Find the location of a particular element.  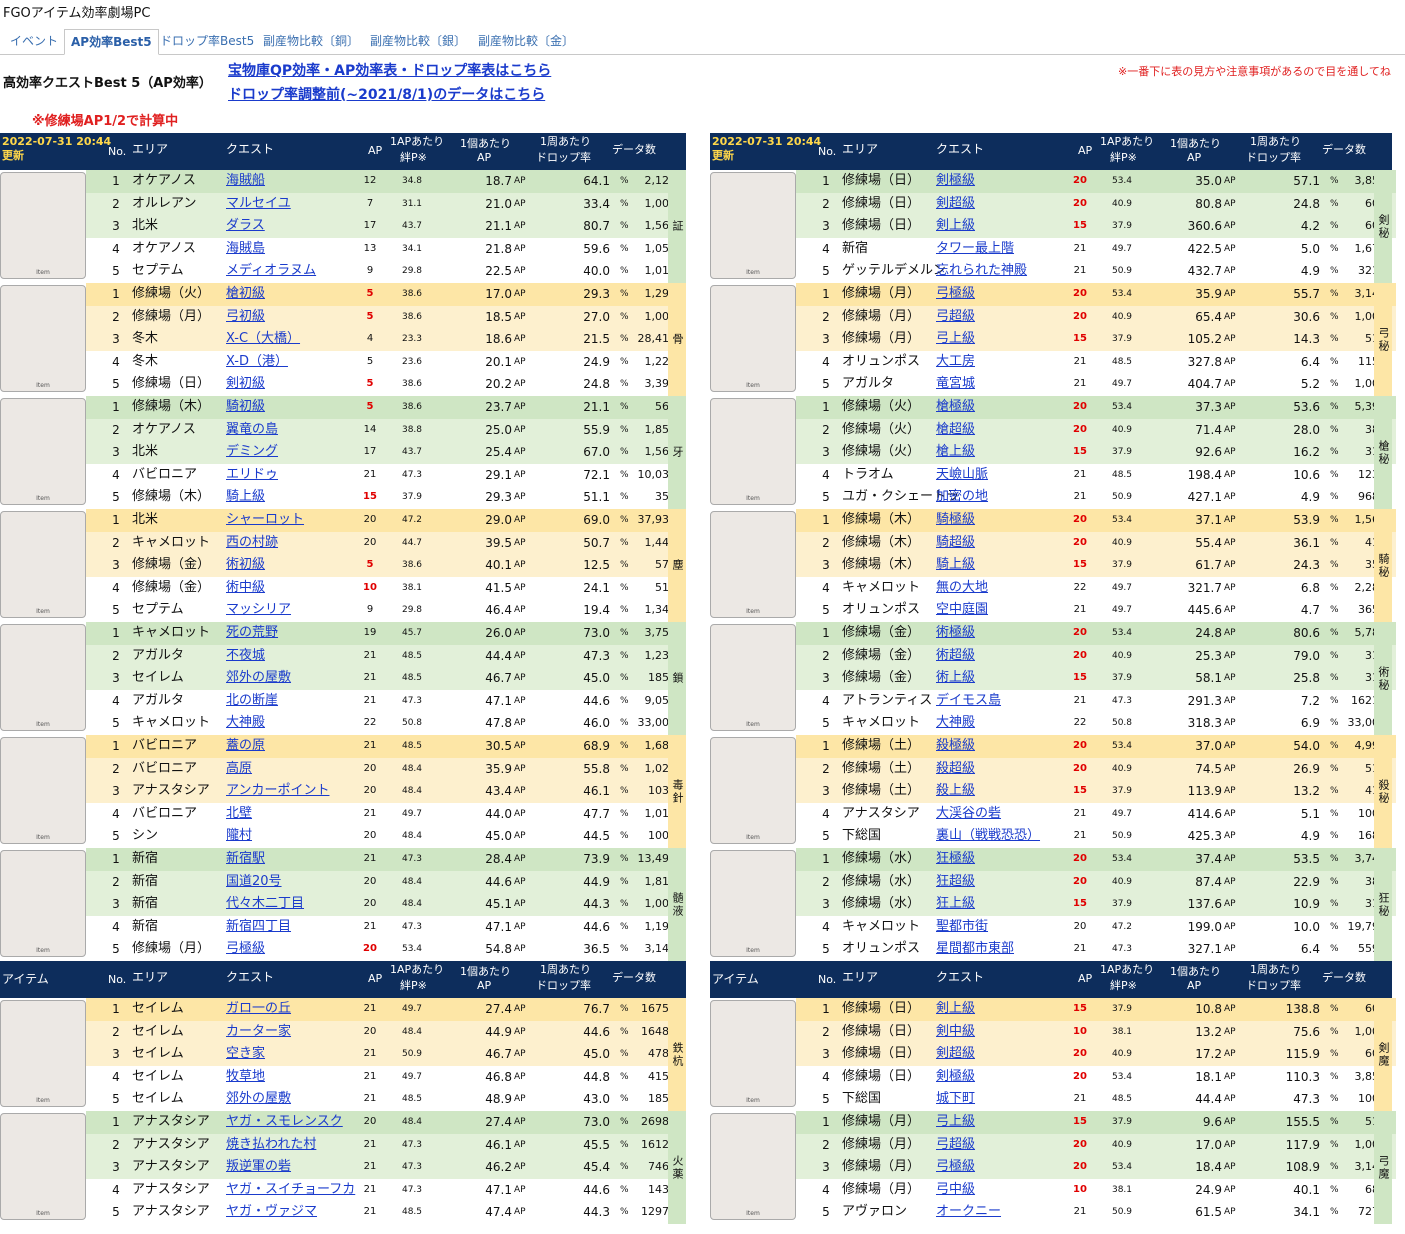

quest-link: 西の村跡 is located at coordinates (252, 543).